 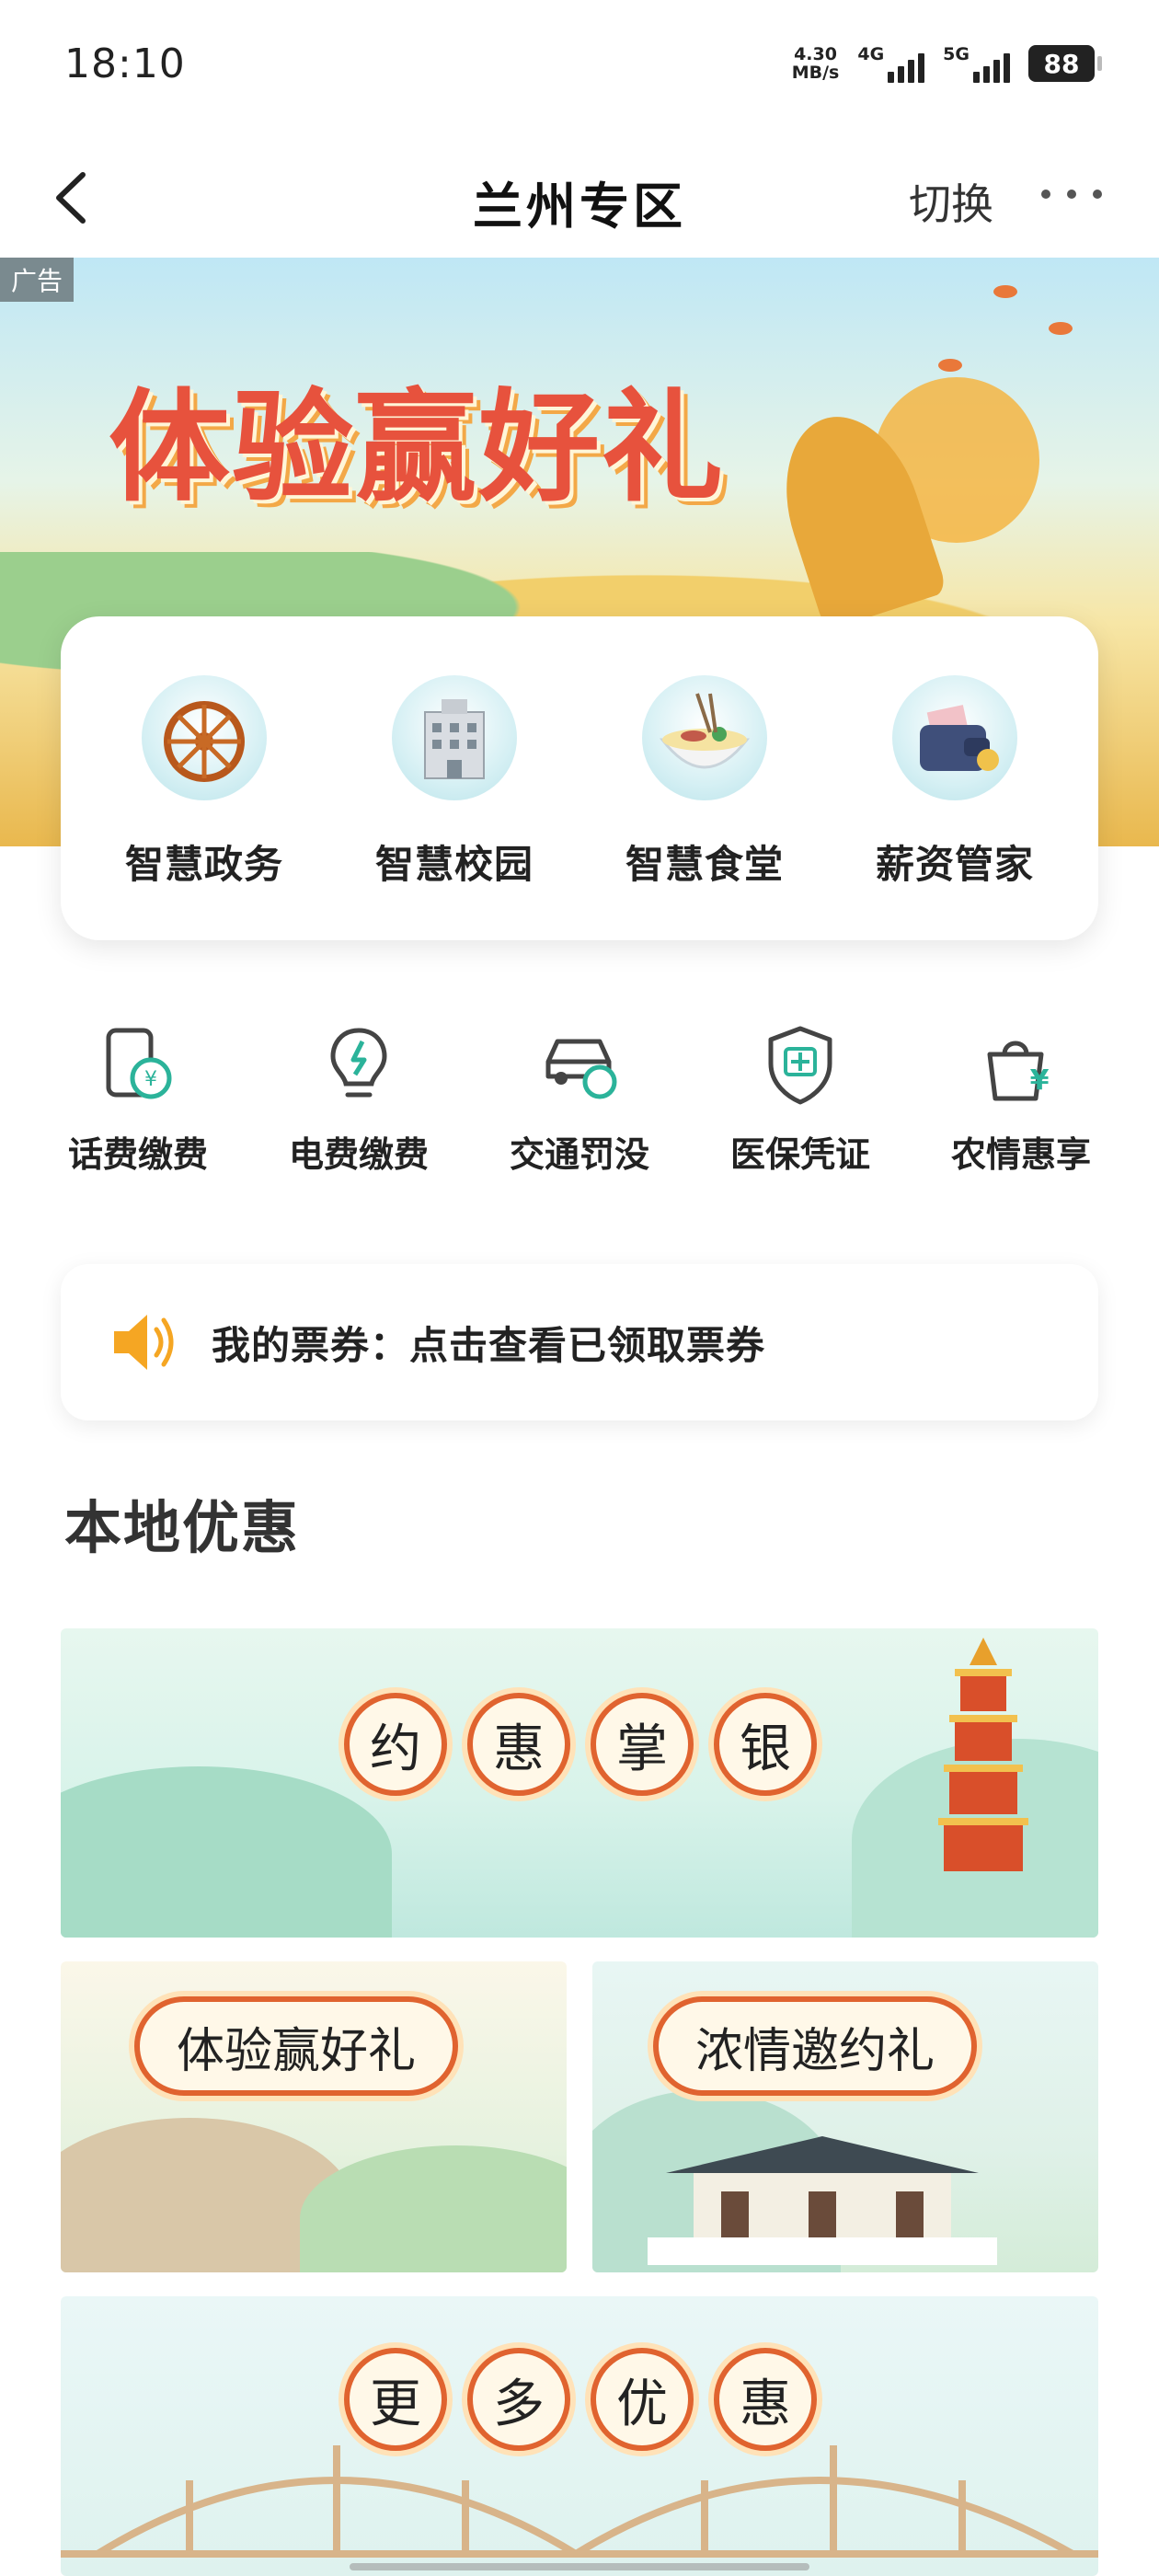 I want to click on service-phone-bill: ¥ 话费缴费, so click(x=138, y=1099).